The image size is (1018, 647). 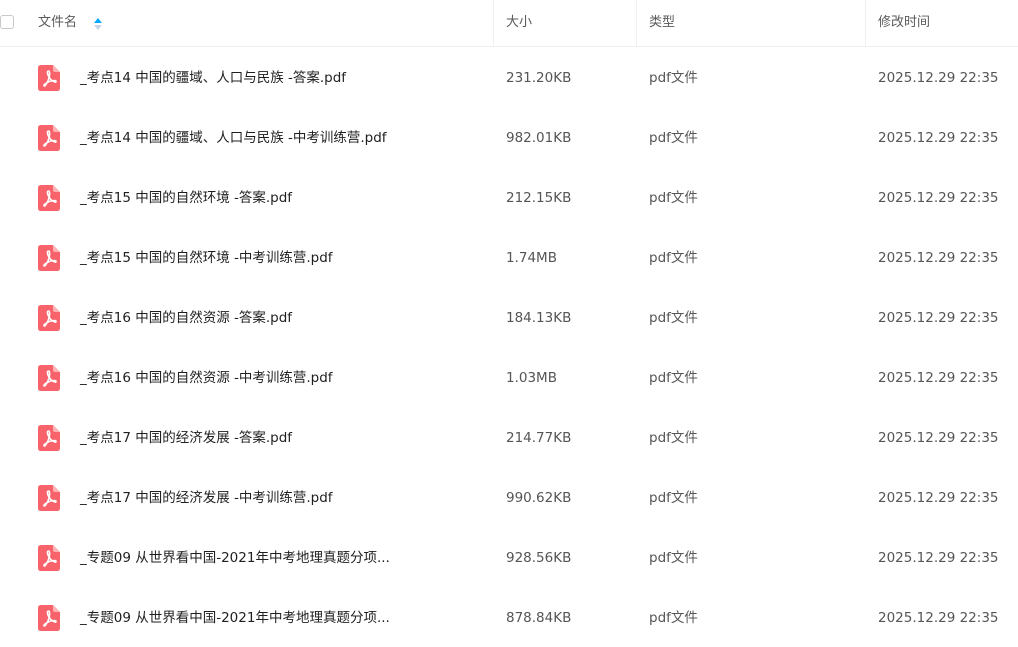 What do you see at coordinates (531, 258) in the screenshot?
I see `file-size: 1.74MB` at bounding box center [531, 258].